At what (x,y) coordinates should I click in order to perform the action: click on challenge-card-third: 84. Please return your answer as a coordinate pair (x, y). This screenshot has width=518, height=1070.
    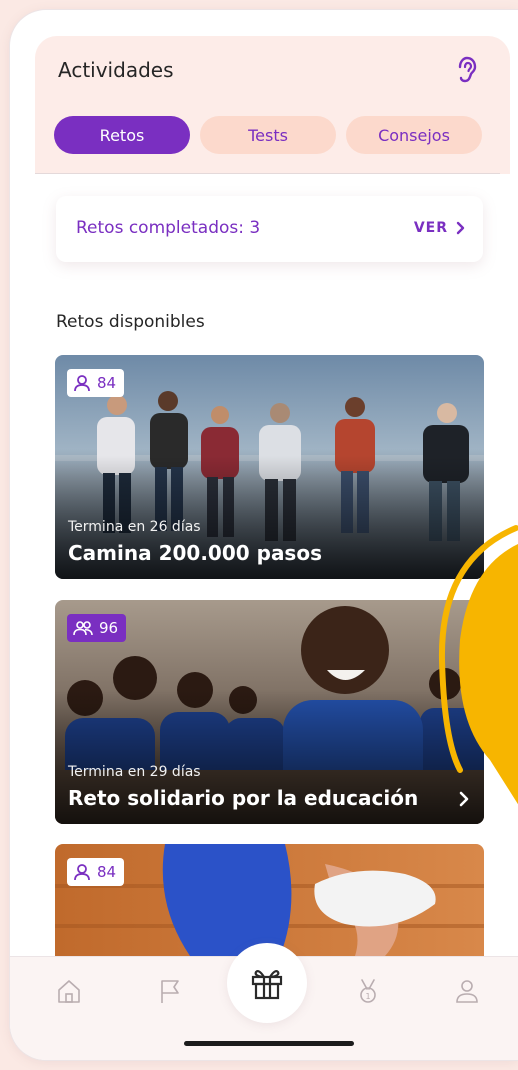
    Looking at the image, I should click on (269, 900).